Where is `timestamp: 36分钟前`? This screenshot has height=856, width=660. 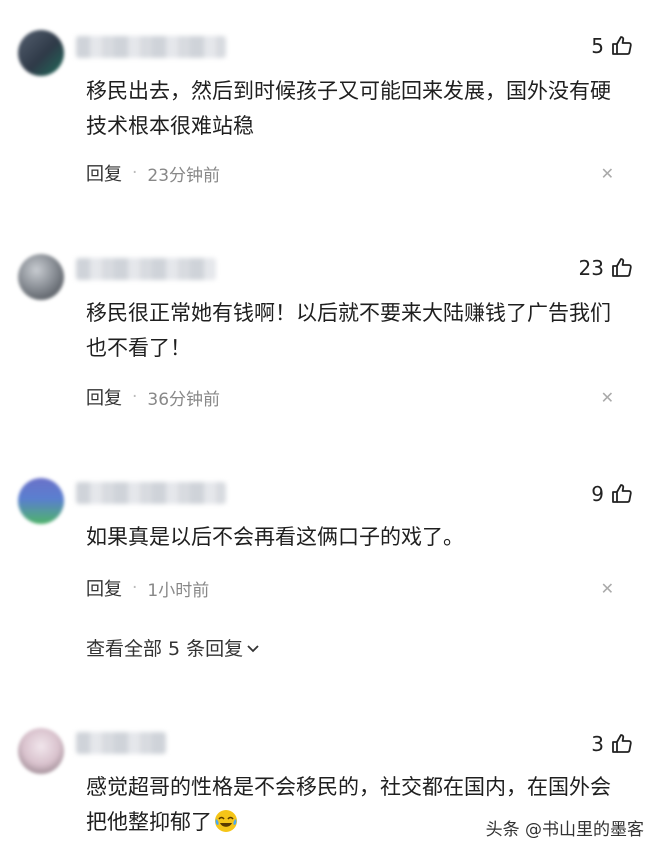
timestamp: 36分钟前 is located at coordinates (184, 399).